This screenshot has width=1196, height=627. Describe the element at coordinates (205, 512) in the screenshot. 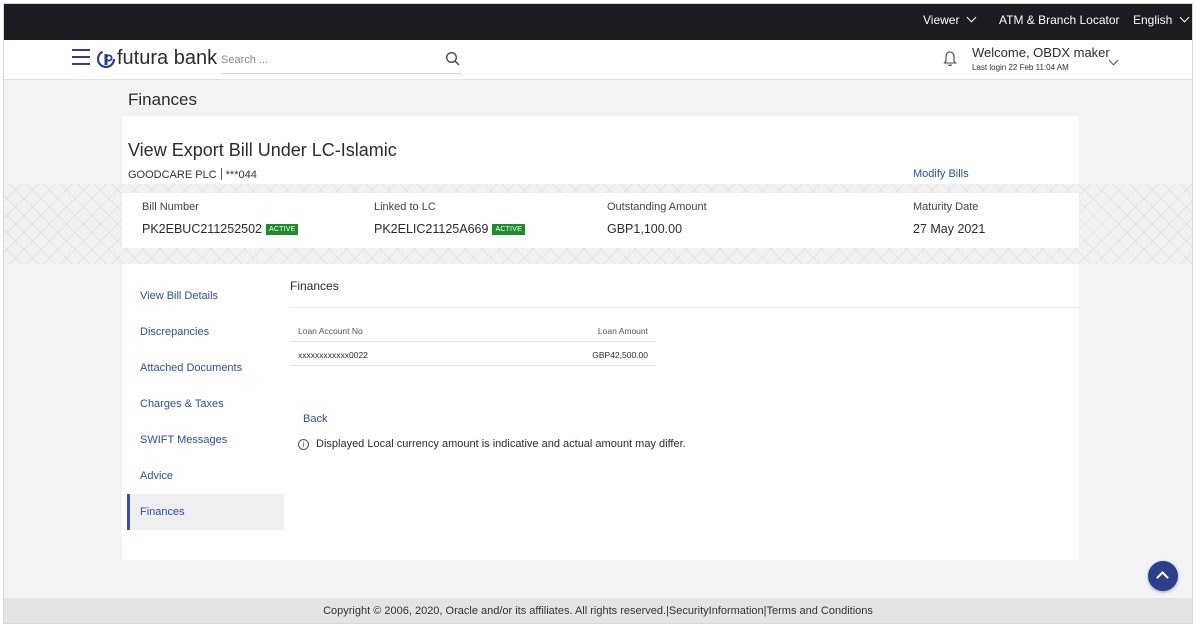

I see `sidenav-item-finances: Finances` at that location.